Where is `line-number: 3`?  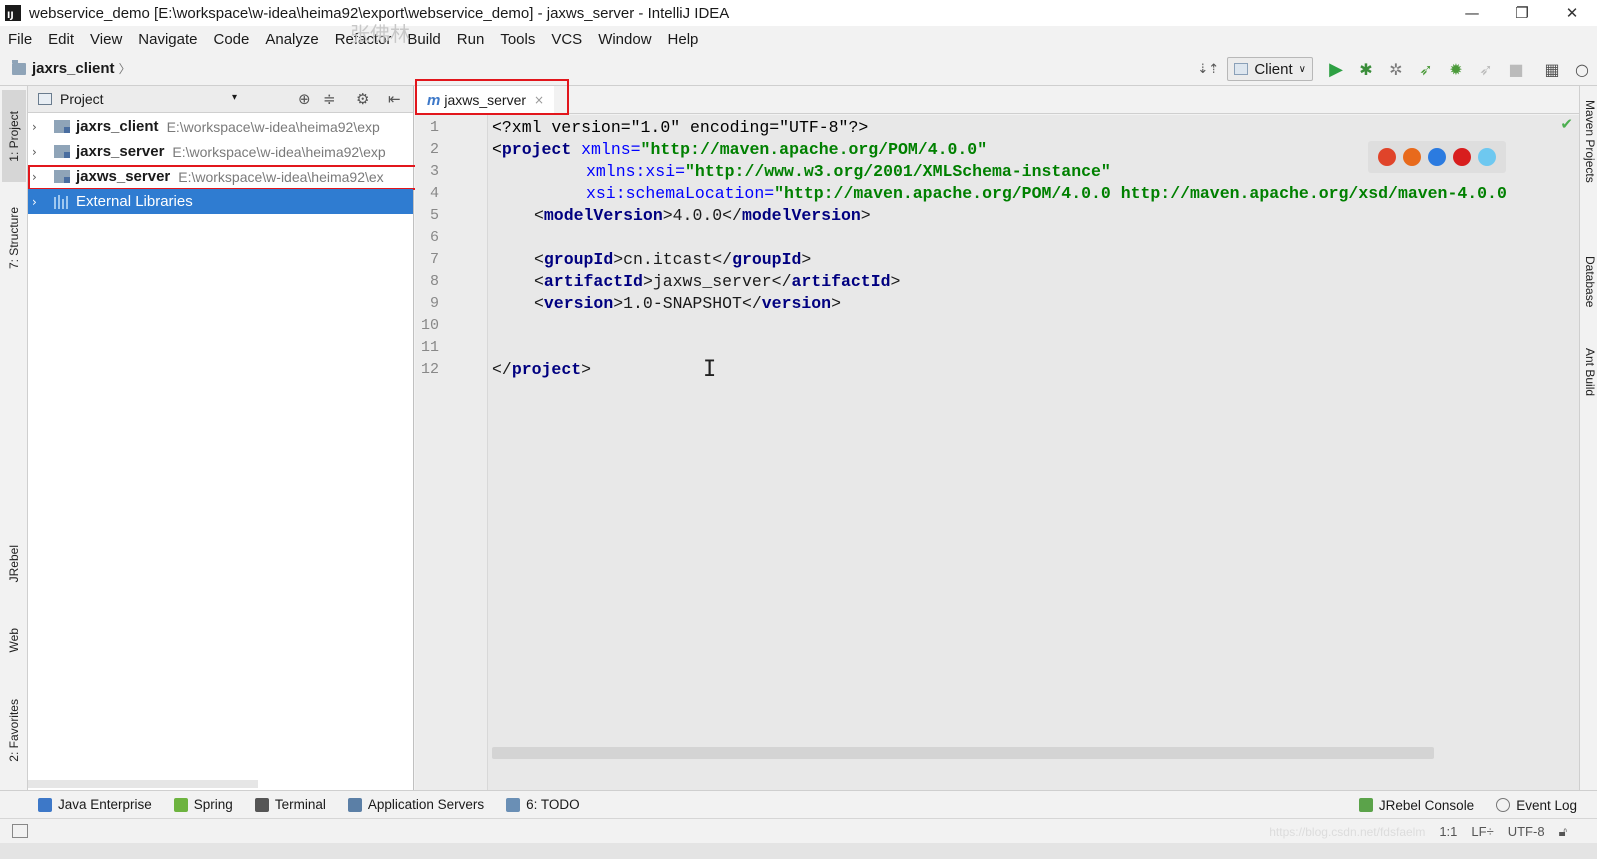 line-number: 3 is located at coordinates (434, 171).